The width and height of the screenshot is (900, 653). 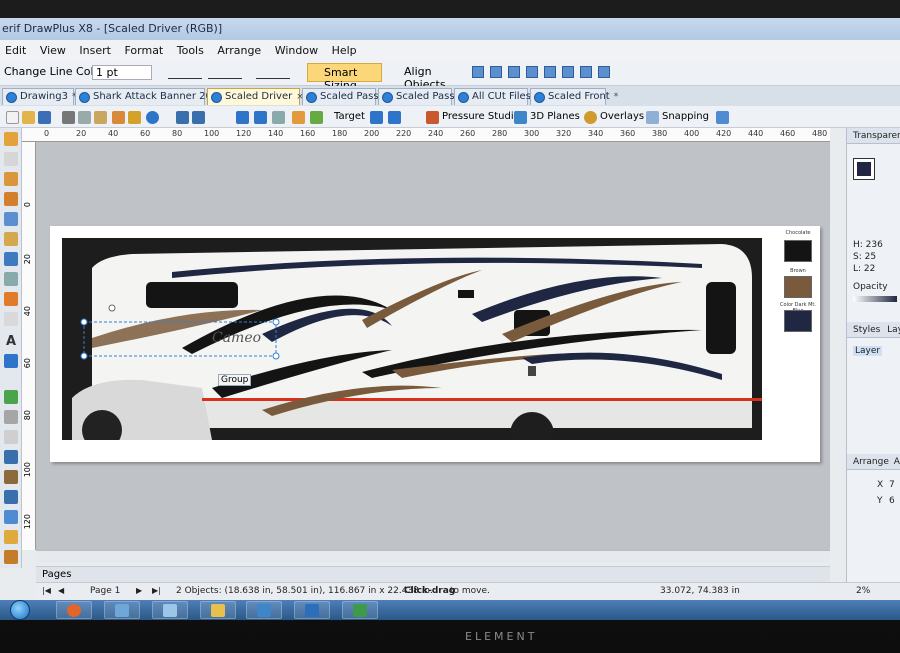 I want to click on effects-icon, so click(x=316, y=117).